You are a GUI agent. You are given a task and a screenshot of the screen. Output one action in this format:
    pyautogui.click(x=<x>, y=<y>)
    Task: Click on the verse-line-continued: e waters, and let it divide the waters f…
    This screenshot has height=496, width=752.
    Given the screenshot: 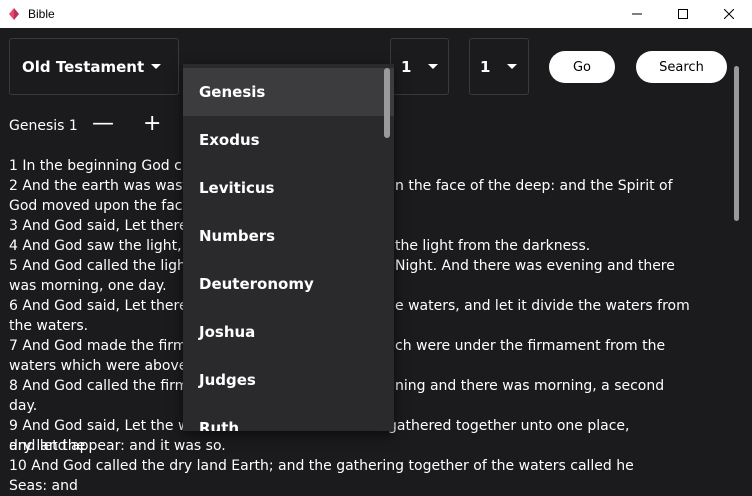 What is the action you would take?
    pyautogui.click(x=542, y=306)
    